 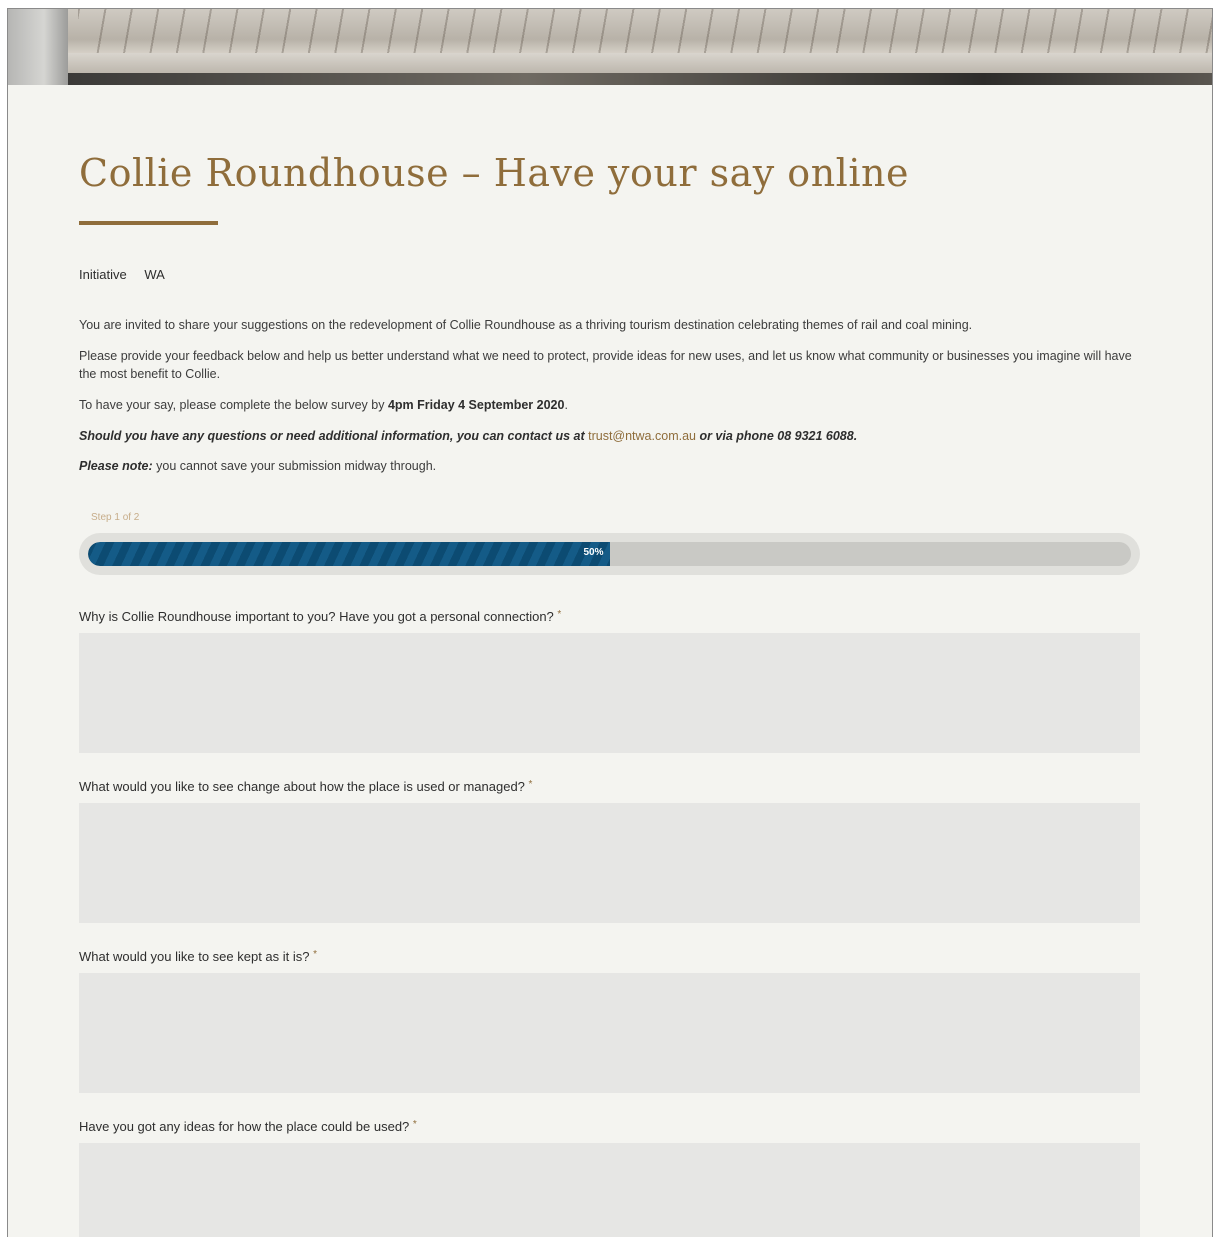 I want to click on progress-bar: 50%, so click(x=609, y=554).